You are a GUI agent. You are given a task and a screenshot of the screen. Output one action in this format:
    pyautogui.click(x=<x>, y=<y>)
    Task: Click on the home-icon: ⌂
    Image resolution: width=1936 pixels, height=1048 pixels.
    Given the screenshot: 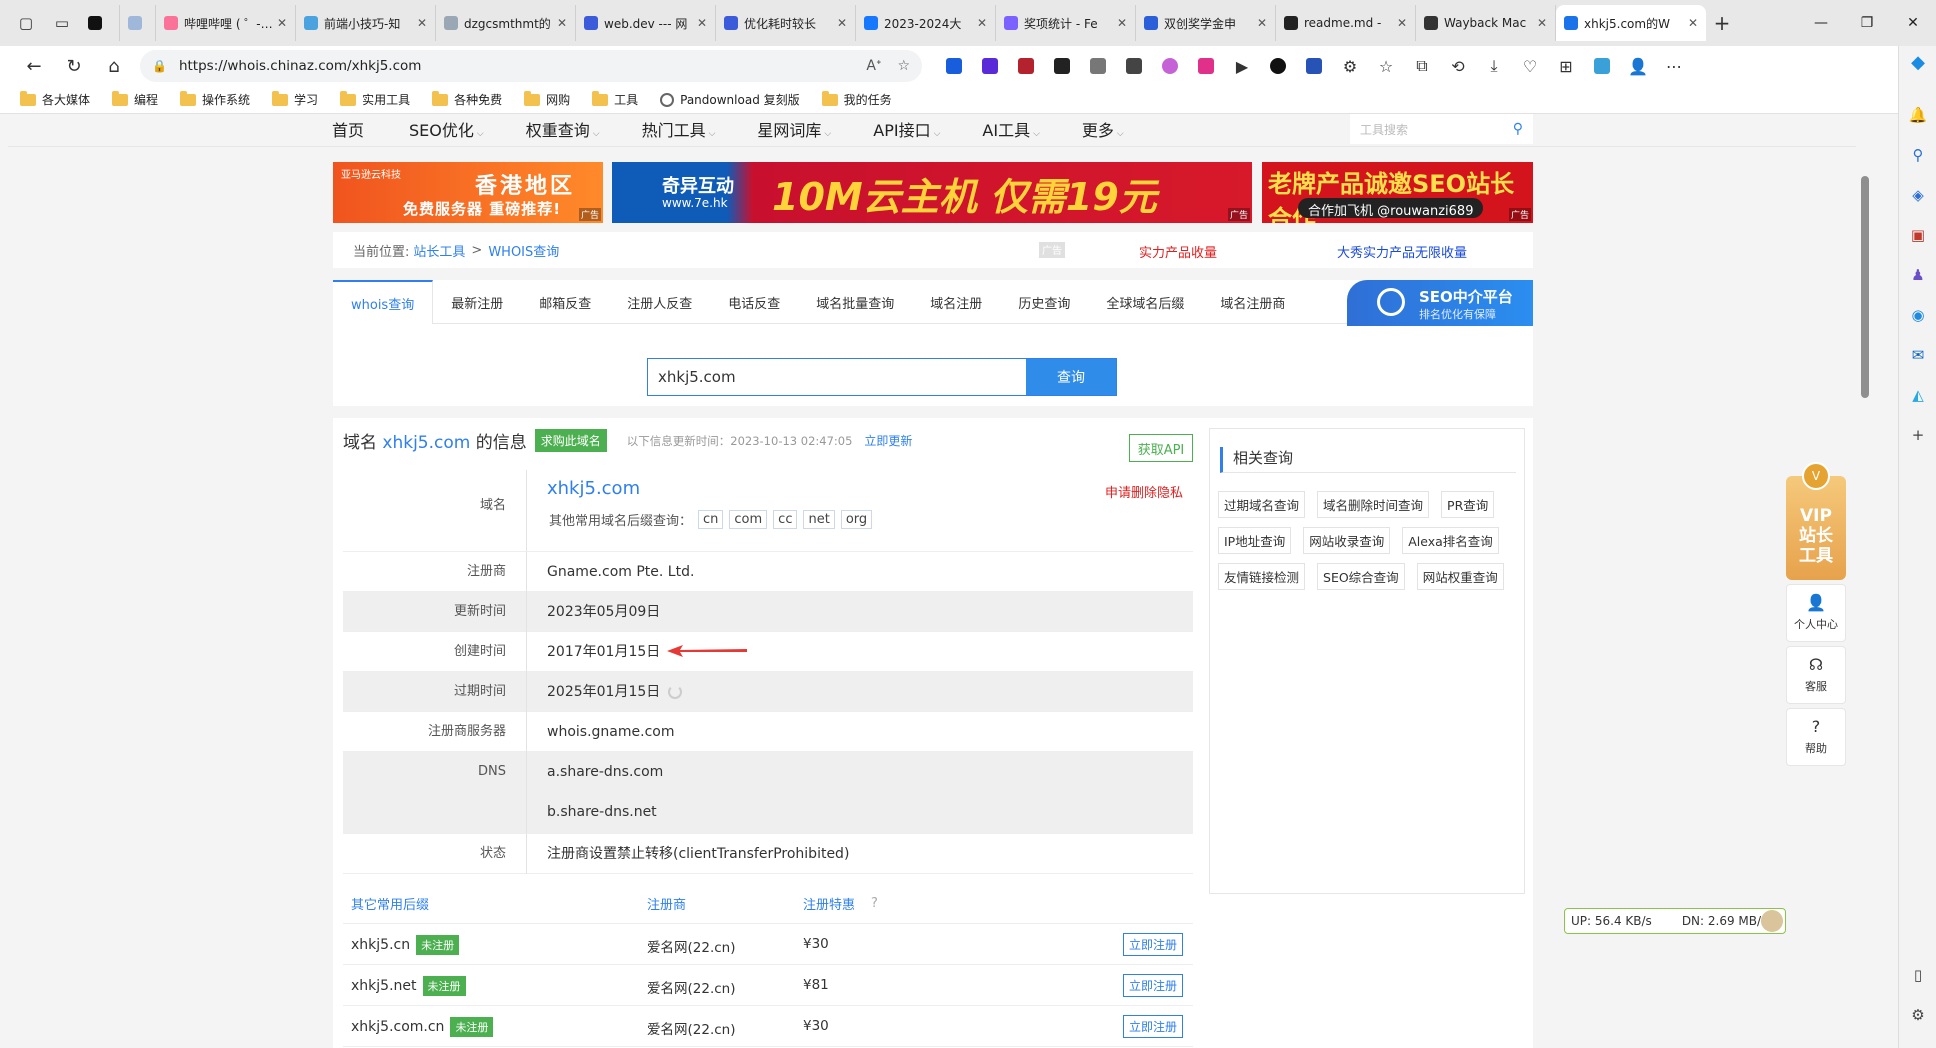 What is the action you would take?
    pyautogui.click(x=114, y=66)
    